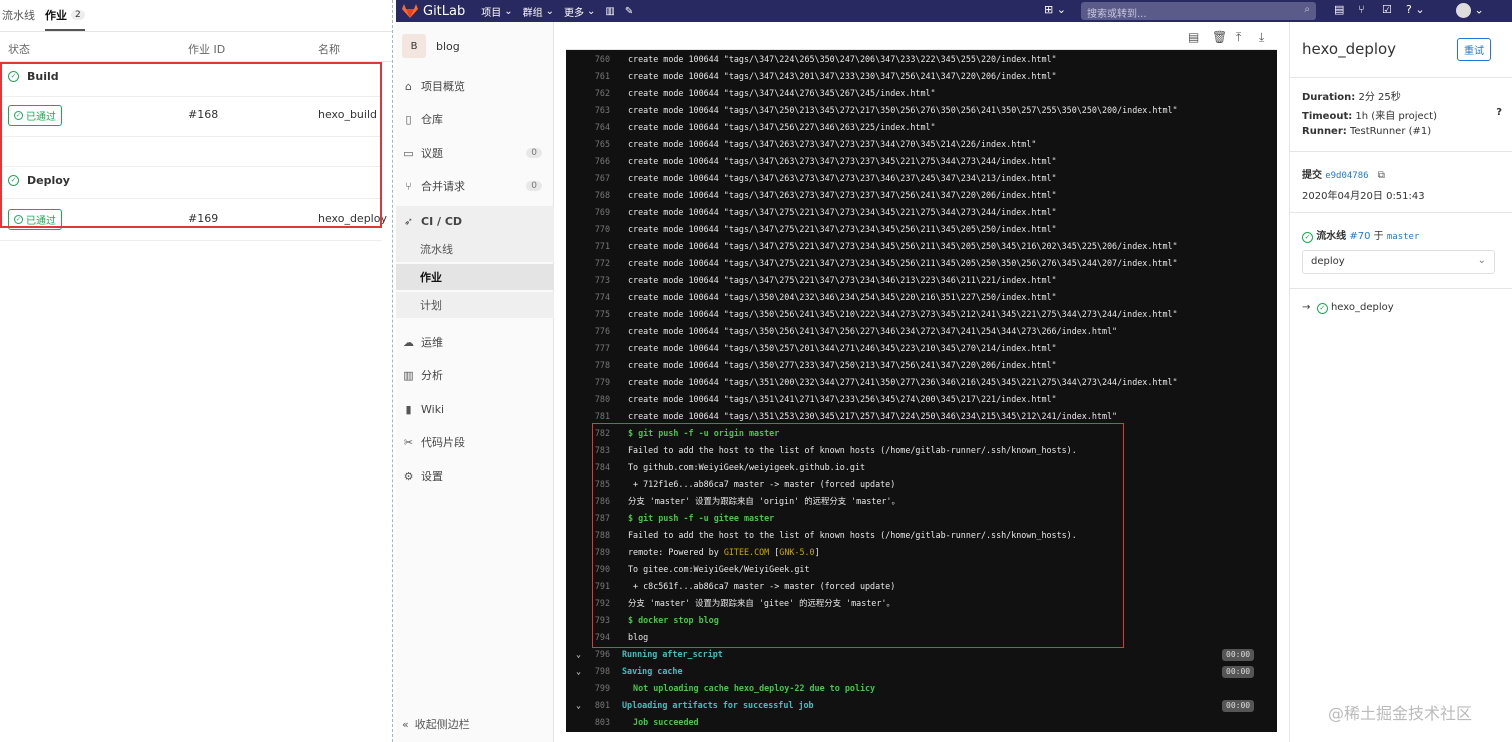 Image resolution: width=1512 pixels, height=742 pixels. Describe the element at coordinates (475, 119) in the screenshot. I see `sidebar-item-repository: ▯ 仓库` at that location.